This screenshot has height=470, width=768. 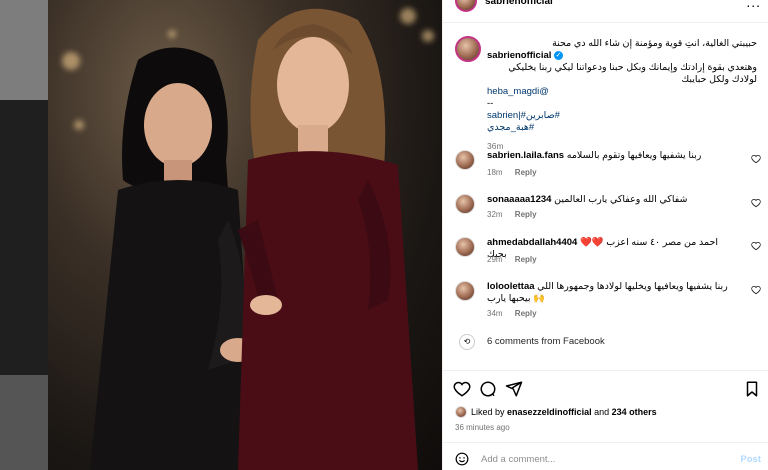 I want to click on save-bookmark-icon, so click(x=752, y=389).